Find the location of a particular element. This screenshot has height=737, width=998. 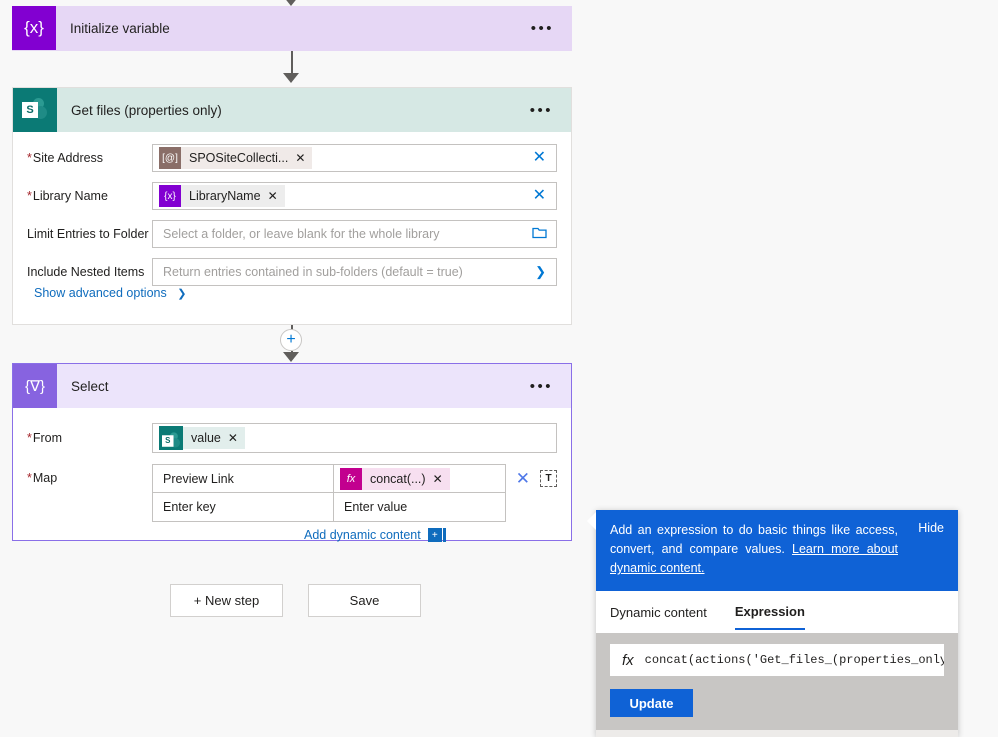

insert-new-step-button: + is located at coordinates (291, 340).